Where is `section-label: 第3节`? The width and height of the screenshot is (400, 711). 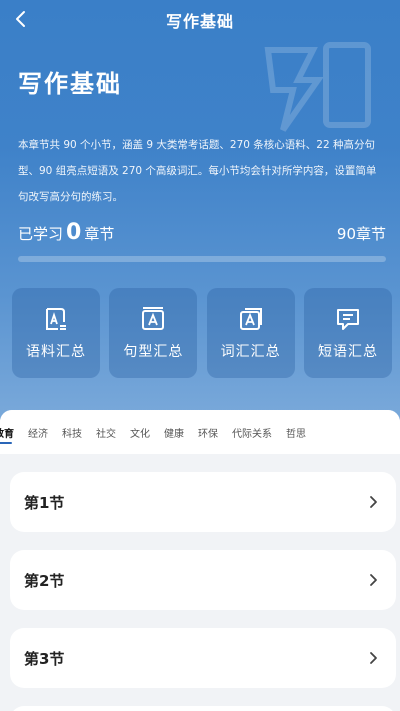 section-label: 第3节 is located at coordinates (44, 658).